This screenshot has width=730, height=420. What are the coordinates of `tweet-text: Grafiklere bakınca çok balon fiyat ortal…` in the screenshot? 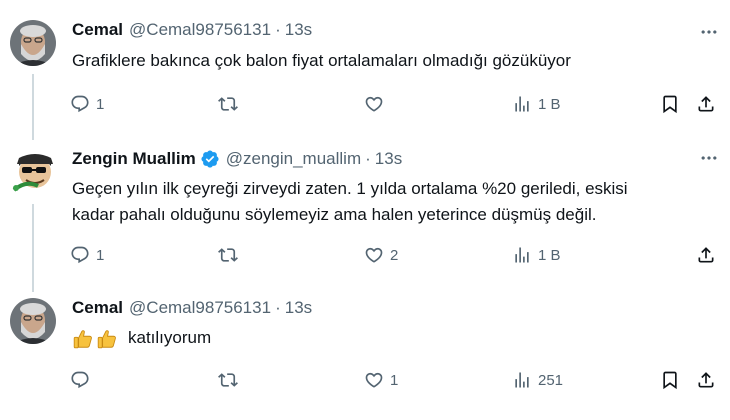 It's located at (392, 61).